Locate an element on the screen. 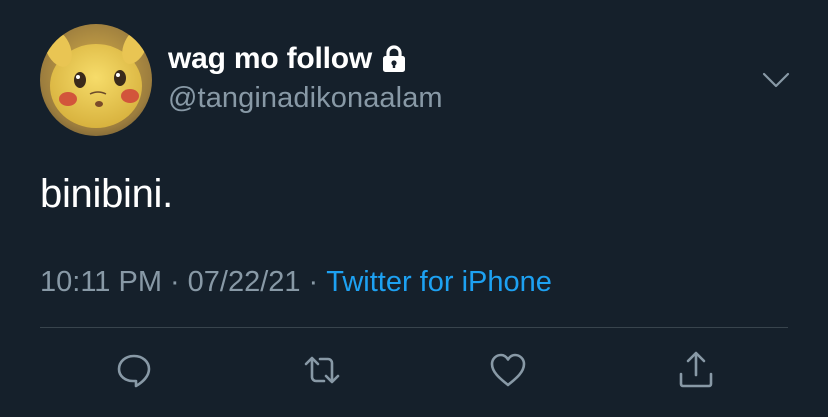 The width and height of the screenshot is (828, 417). retweet-button is located at coordinates (322, 370).